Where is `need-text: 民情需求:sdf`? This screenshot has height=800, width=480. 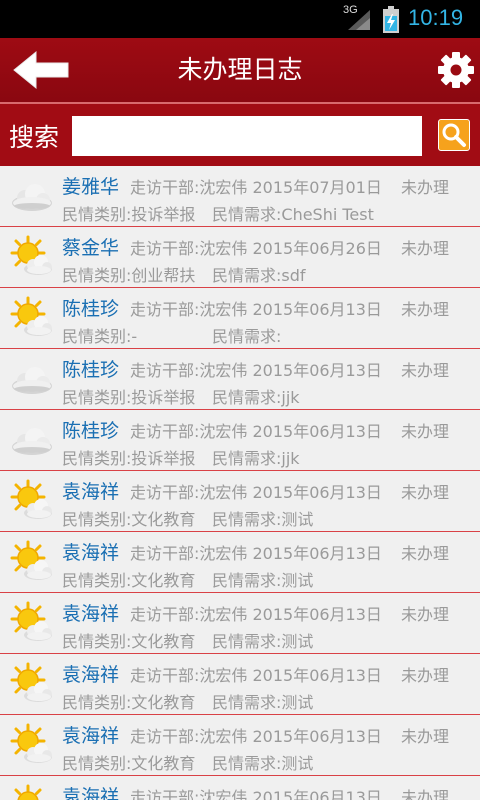
need-text: 民情需求:sdf is located at coordinates (259, 275).